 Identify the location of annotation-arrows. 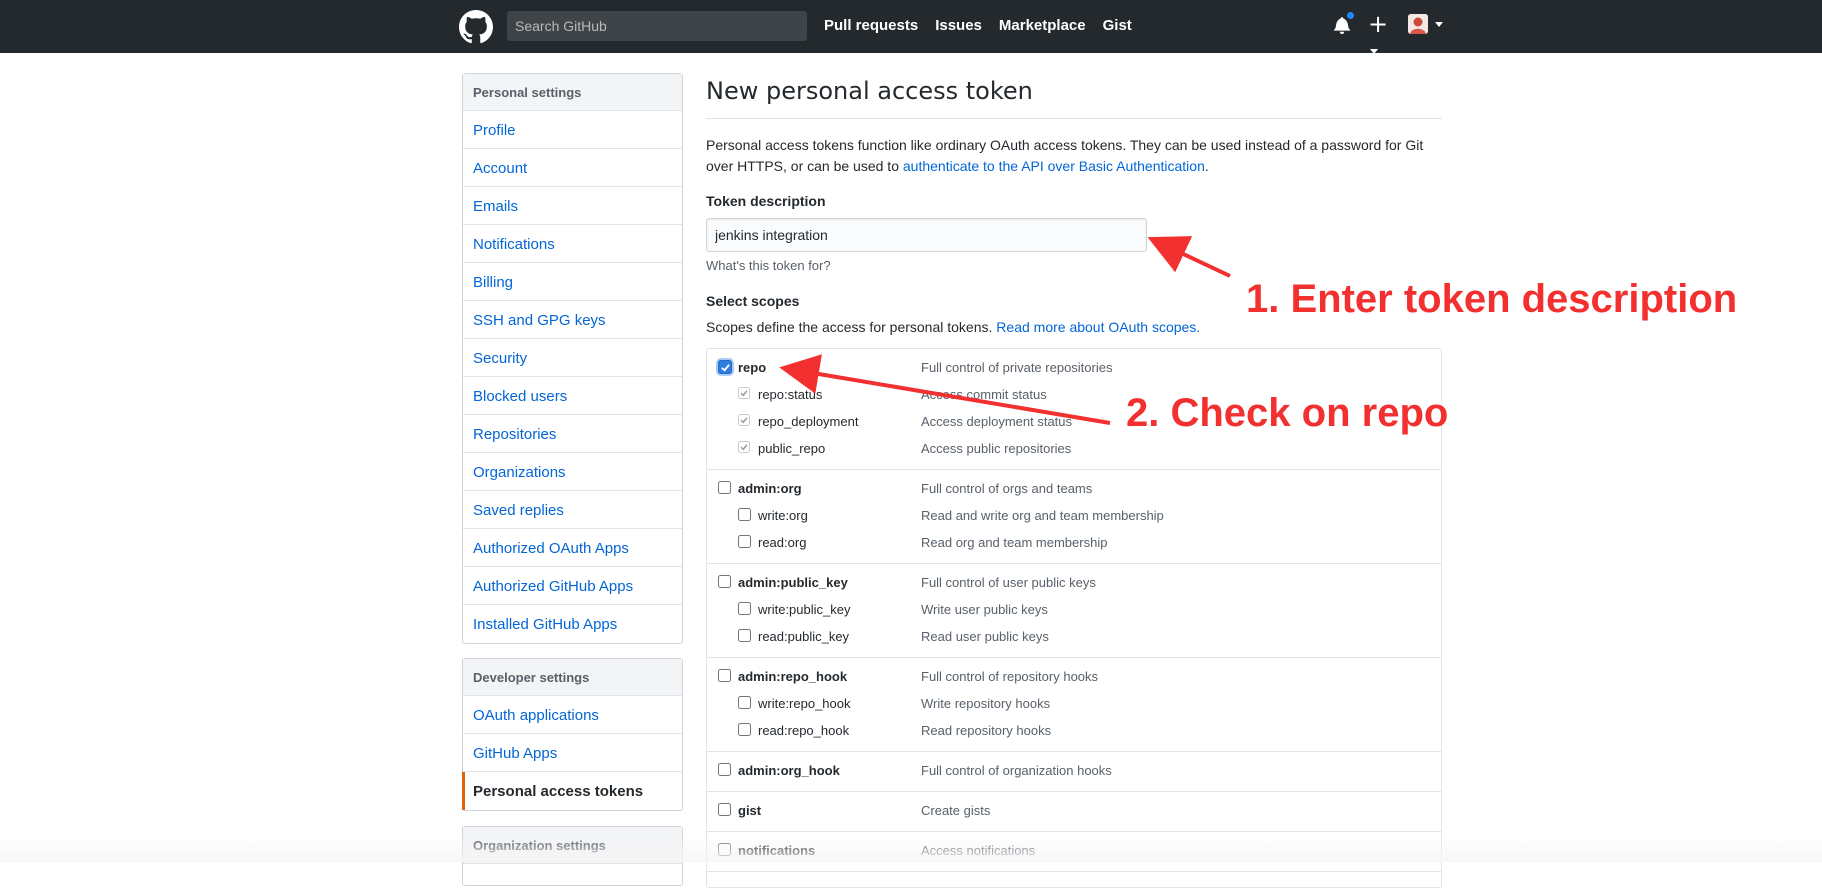
(1005, 330).